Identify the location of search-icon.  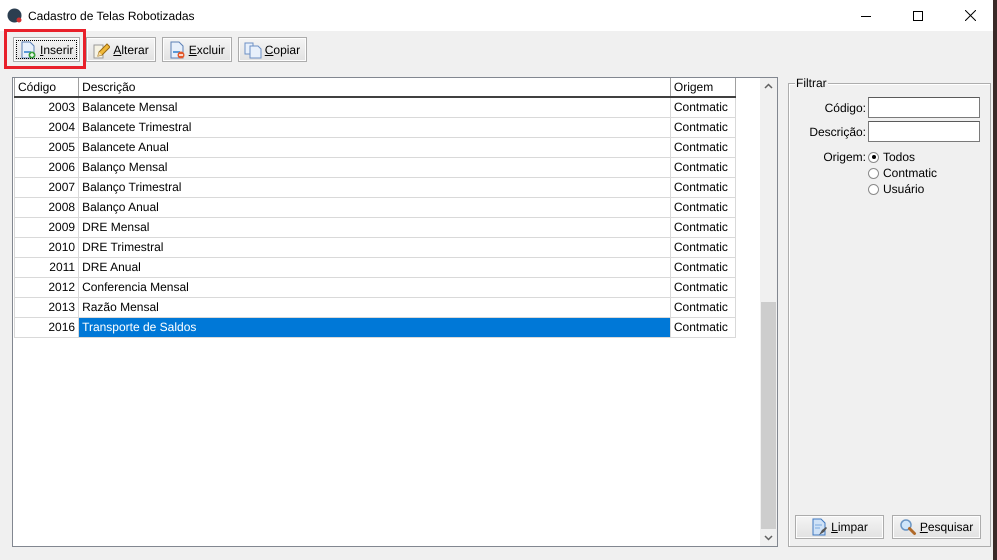
(907, 527).